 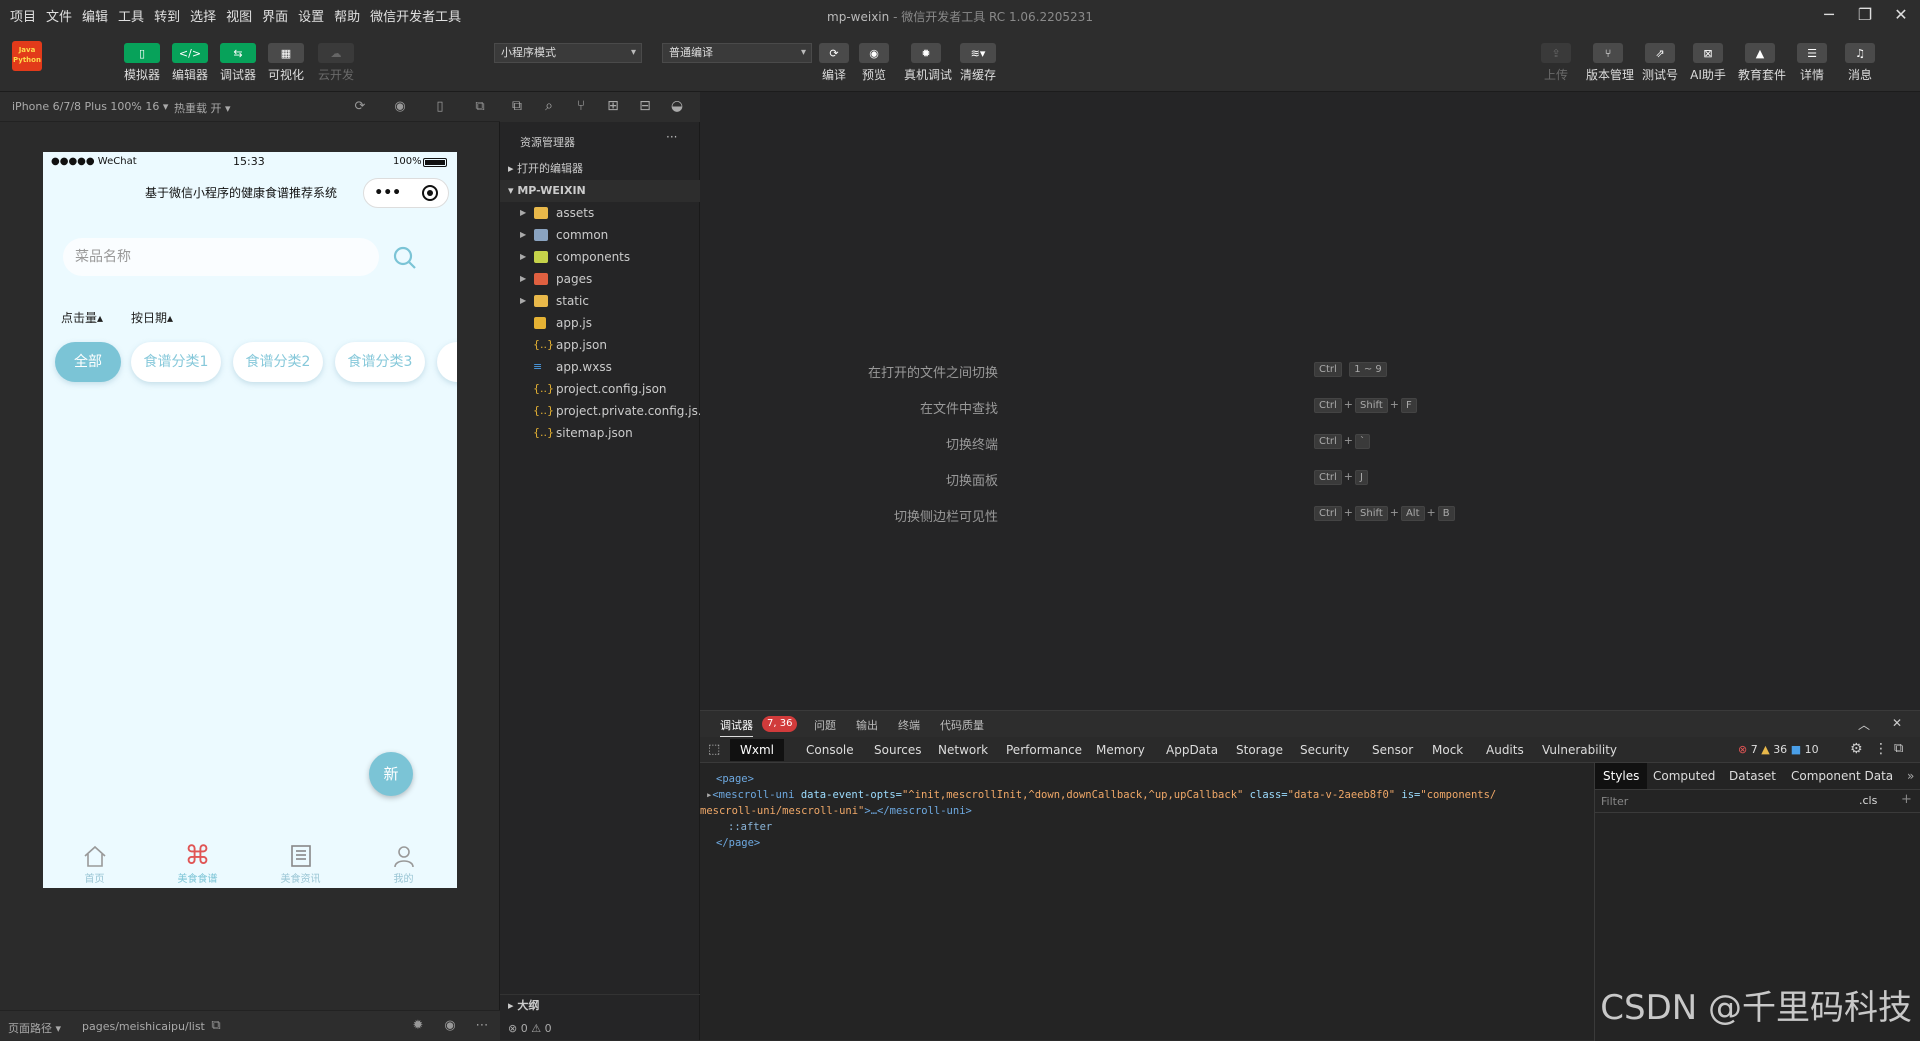 What do you see at coordinates (1684, 776) in the screenshot?
I see `computed-tab: Computed` at bounding box center [1684, 776].